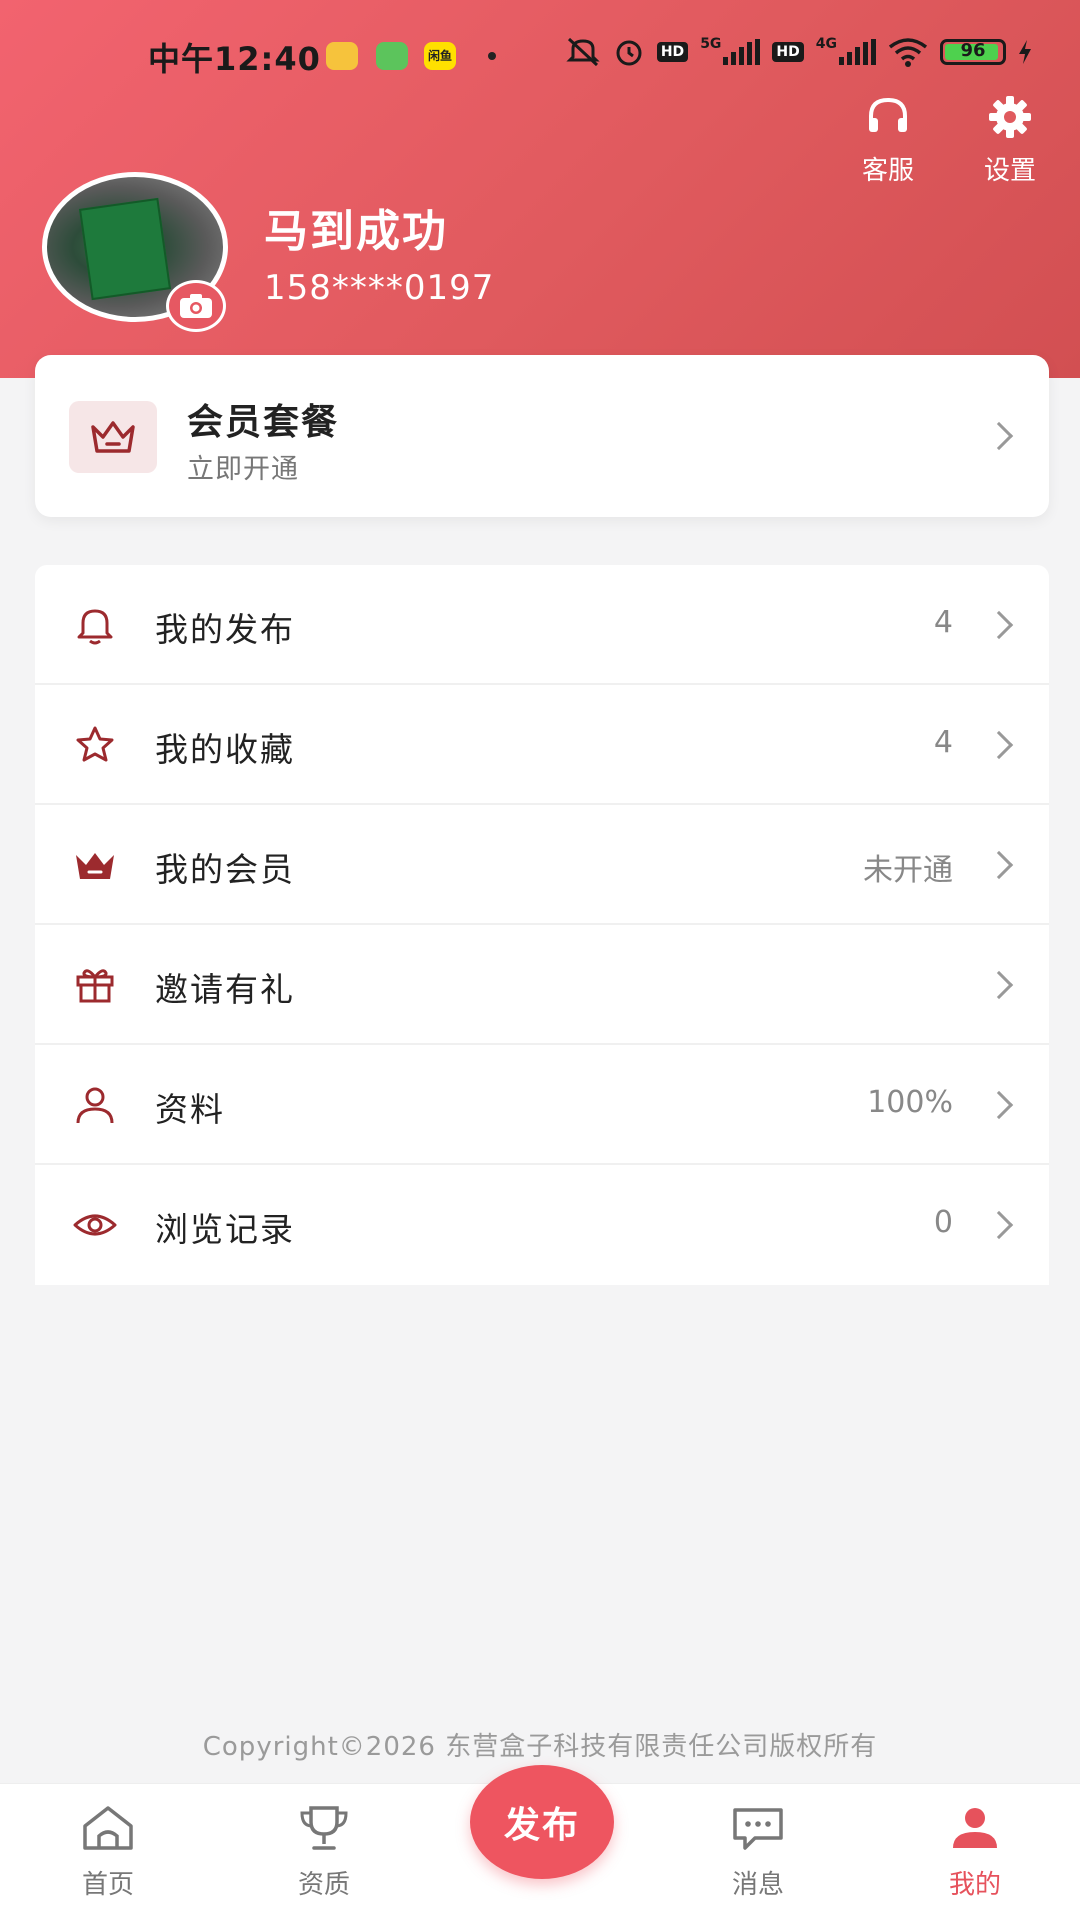 The width and height of the screenshot is (1080, 1920). What do you see at coordinates (196, 306) in the screenshot?
I see `camera-icon` at bounding box center [196, 306].